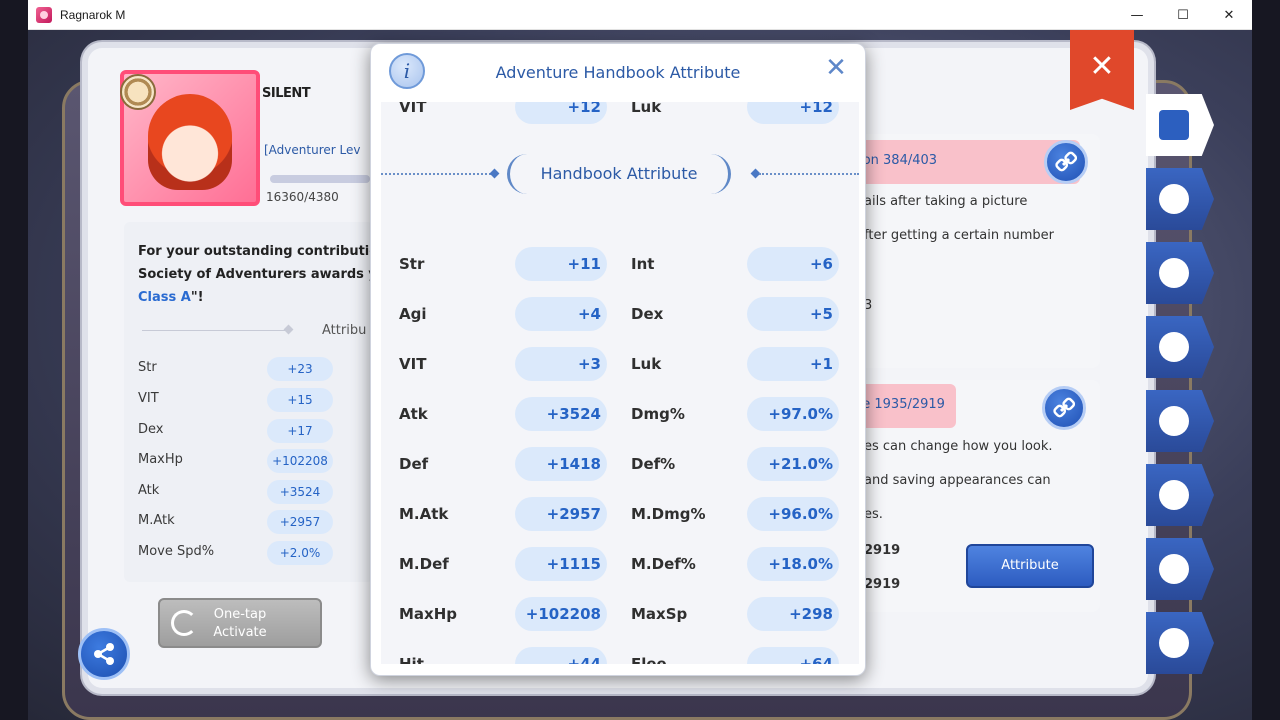  I want to click on tab-cooking, so click(1180, 421).